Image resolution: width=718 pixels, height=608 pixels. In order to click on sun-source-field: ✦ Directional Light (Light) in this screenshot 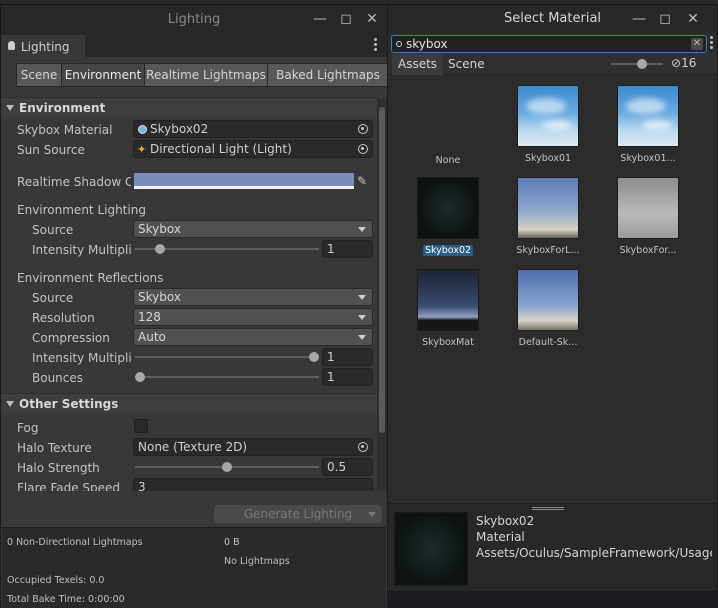, I will do `click(253, 149)`.